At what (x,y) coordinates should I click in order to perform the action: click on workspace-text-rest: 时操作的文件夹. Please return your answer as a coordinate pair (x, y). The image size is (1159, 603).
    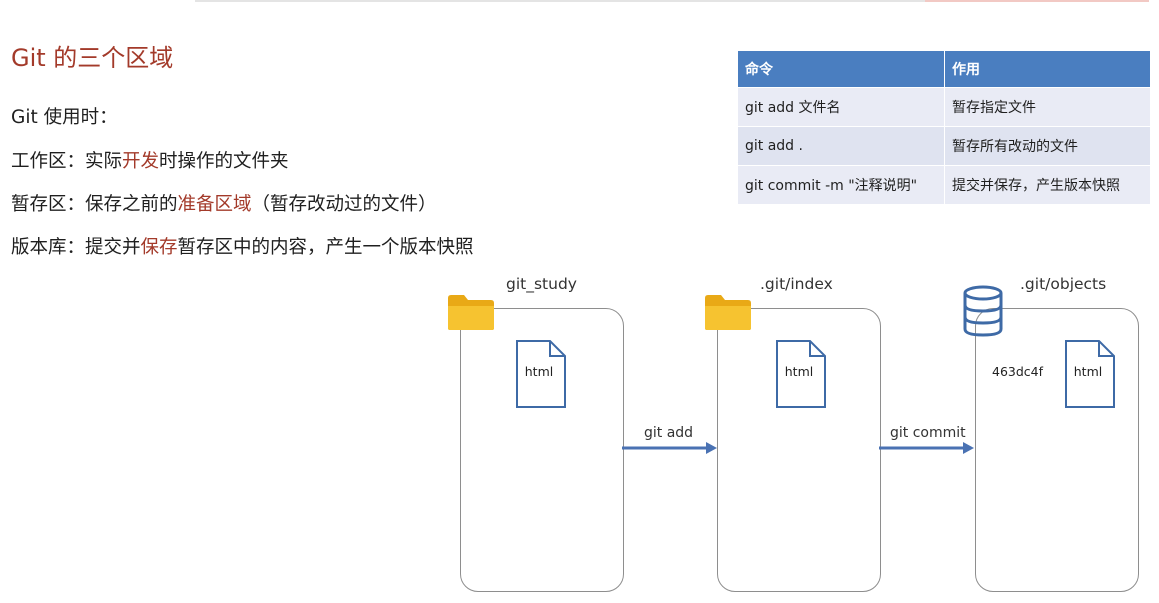
    Looking at the image, I should click on (224, 161).